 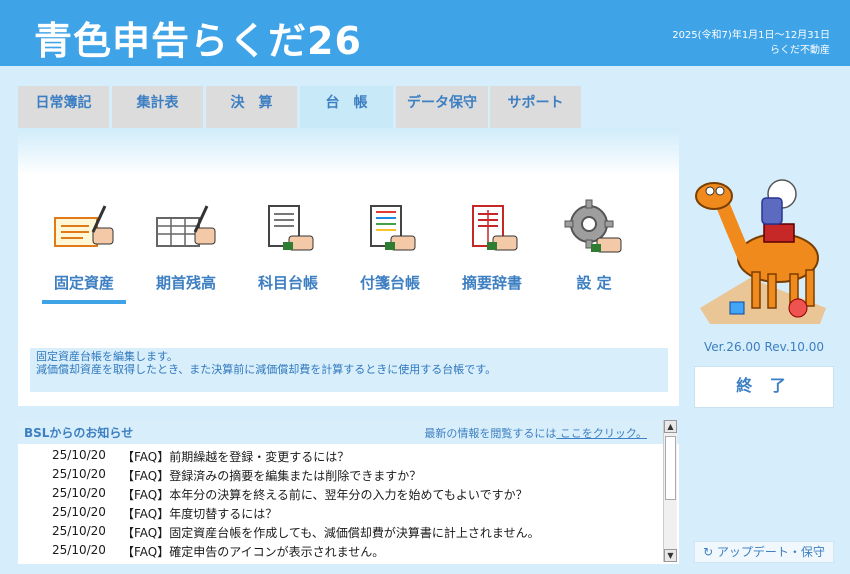 What do you see at coordinates (157, 107) in the screenshot?
I see `tab-summary: 集計表` at bounding box center [157, 107].